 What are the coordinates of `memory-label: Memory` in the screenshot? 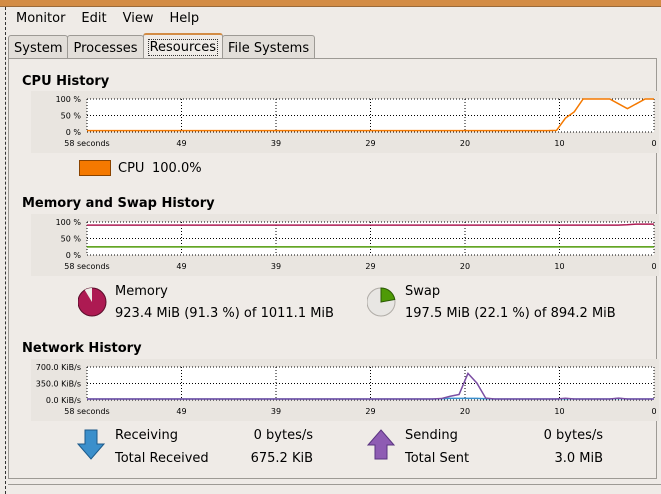 It's located at (141, 291).